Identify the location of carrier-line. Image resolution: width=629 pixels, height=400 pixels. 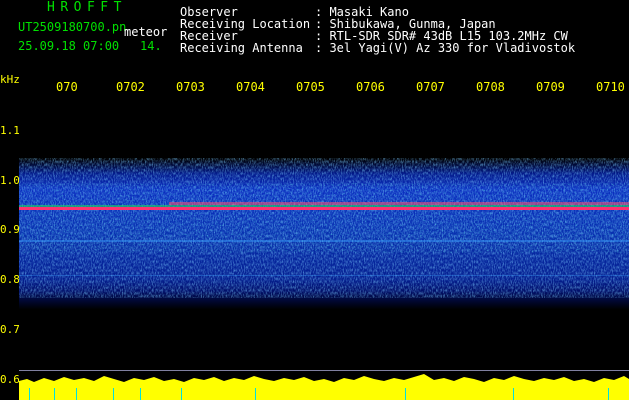
(324, 208).